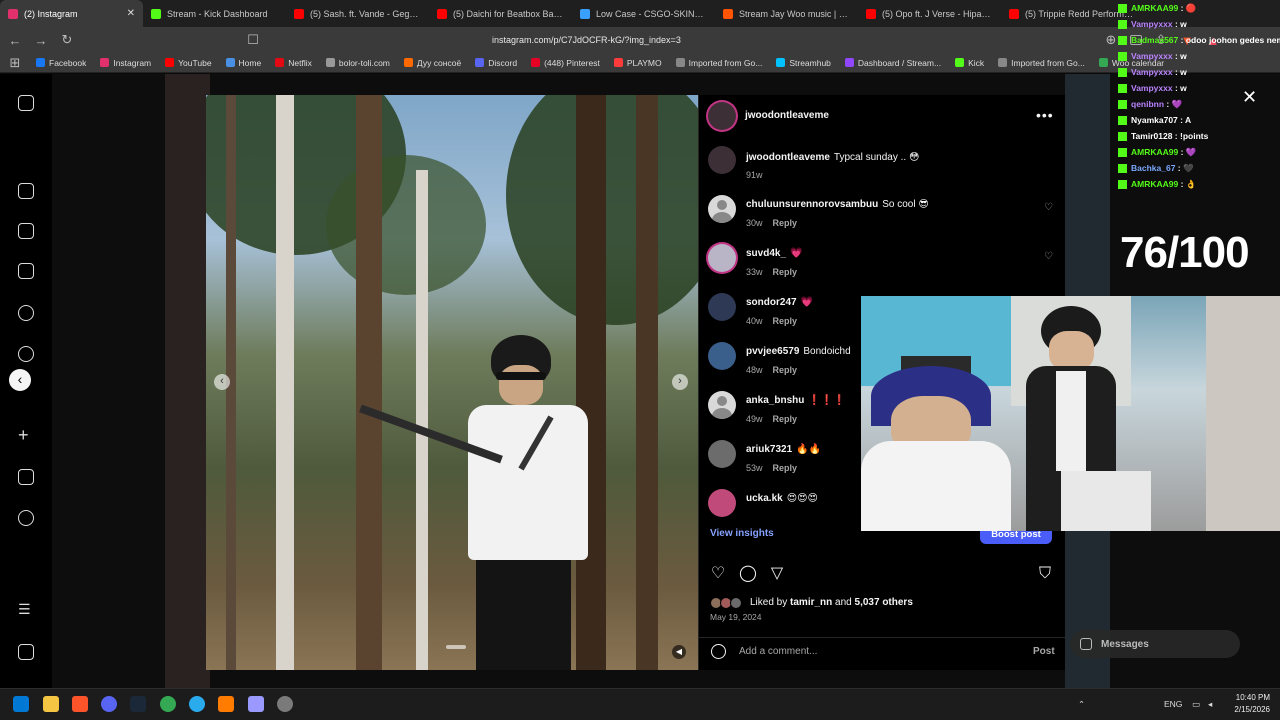 This screenshot has height=720, width=1280. Describe the element at coordinates (718, 651) in the screenshot. I see `emoji-icon` at that location.